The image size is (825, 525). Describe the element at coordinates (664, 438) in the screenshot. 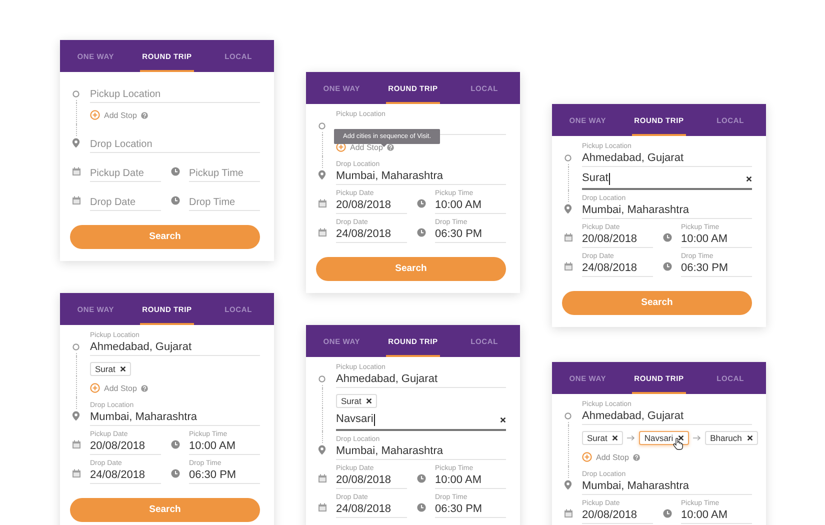

I see `stop-chip: Navsari` at that location.